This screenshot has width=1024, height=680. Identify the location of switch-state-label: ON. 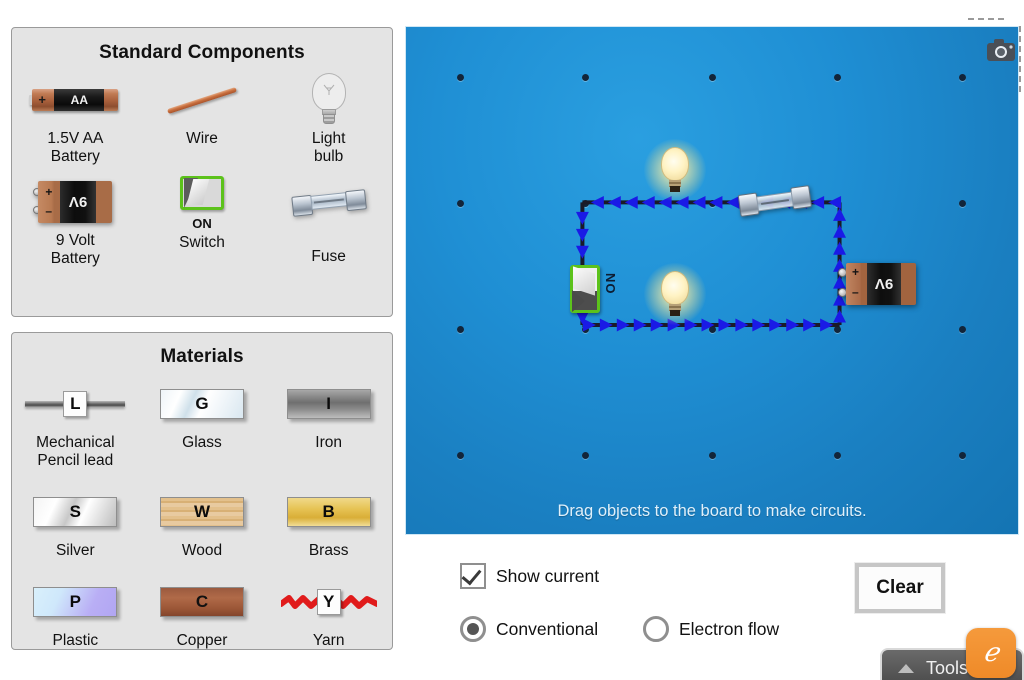
(202, 223).